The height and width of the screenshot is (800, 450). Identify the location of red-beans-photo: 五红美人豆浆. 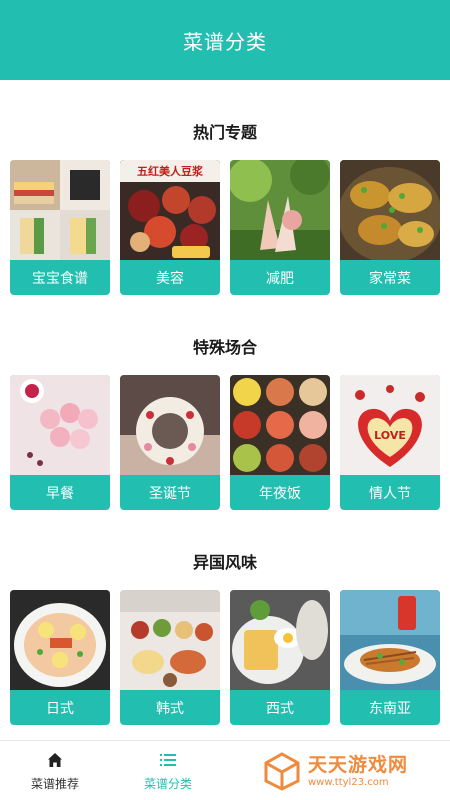
(170, 210).